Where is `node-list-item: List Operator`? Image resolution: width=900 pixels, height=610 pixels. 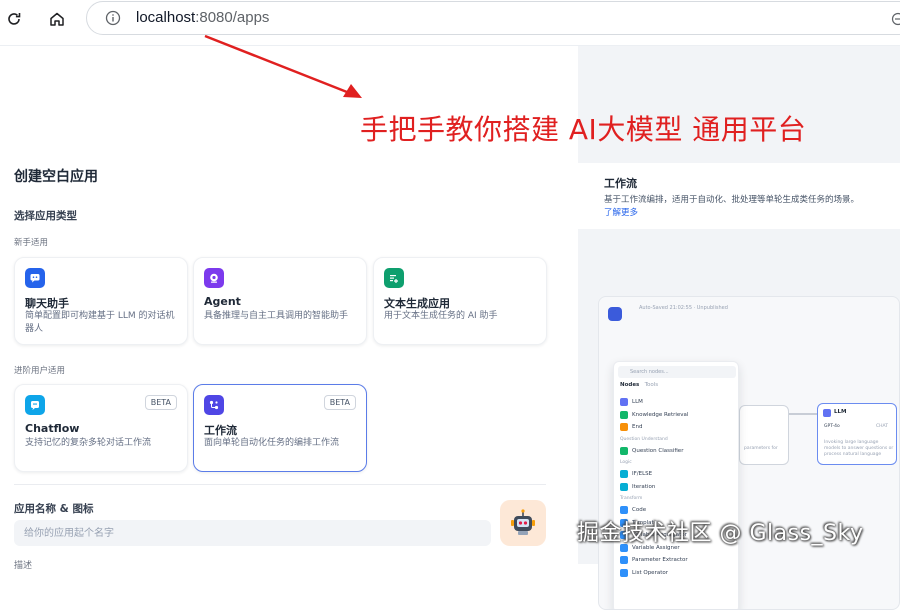
node-list-item: List Operator is located at coordinates (678, 573).